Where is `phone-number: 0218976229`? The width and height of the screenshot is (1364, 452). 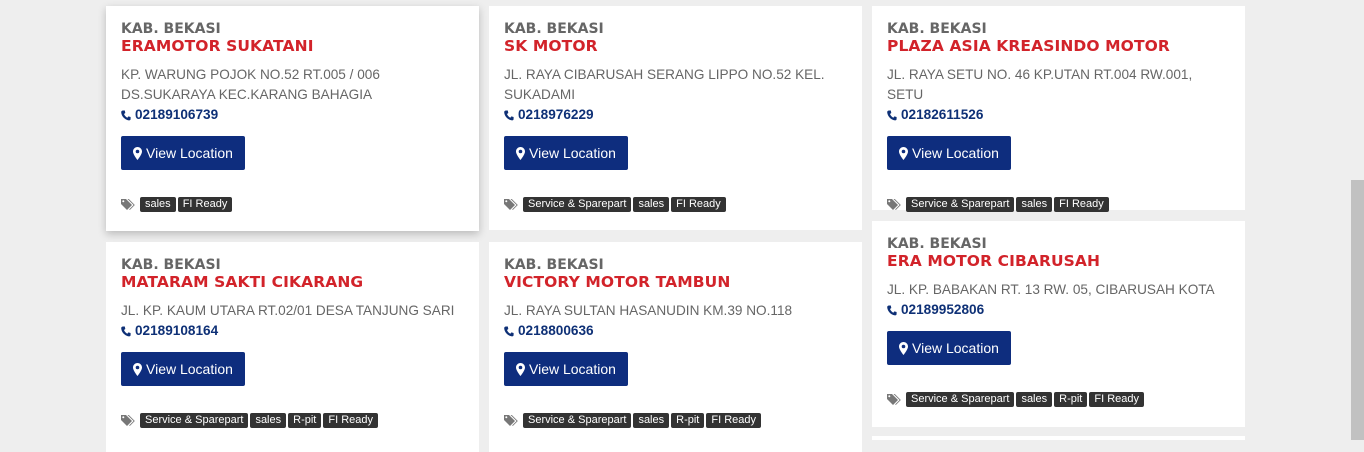
phone-number: 0218976229 is located at coordinates (556, 115).